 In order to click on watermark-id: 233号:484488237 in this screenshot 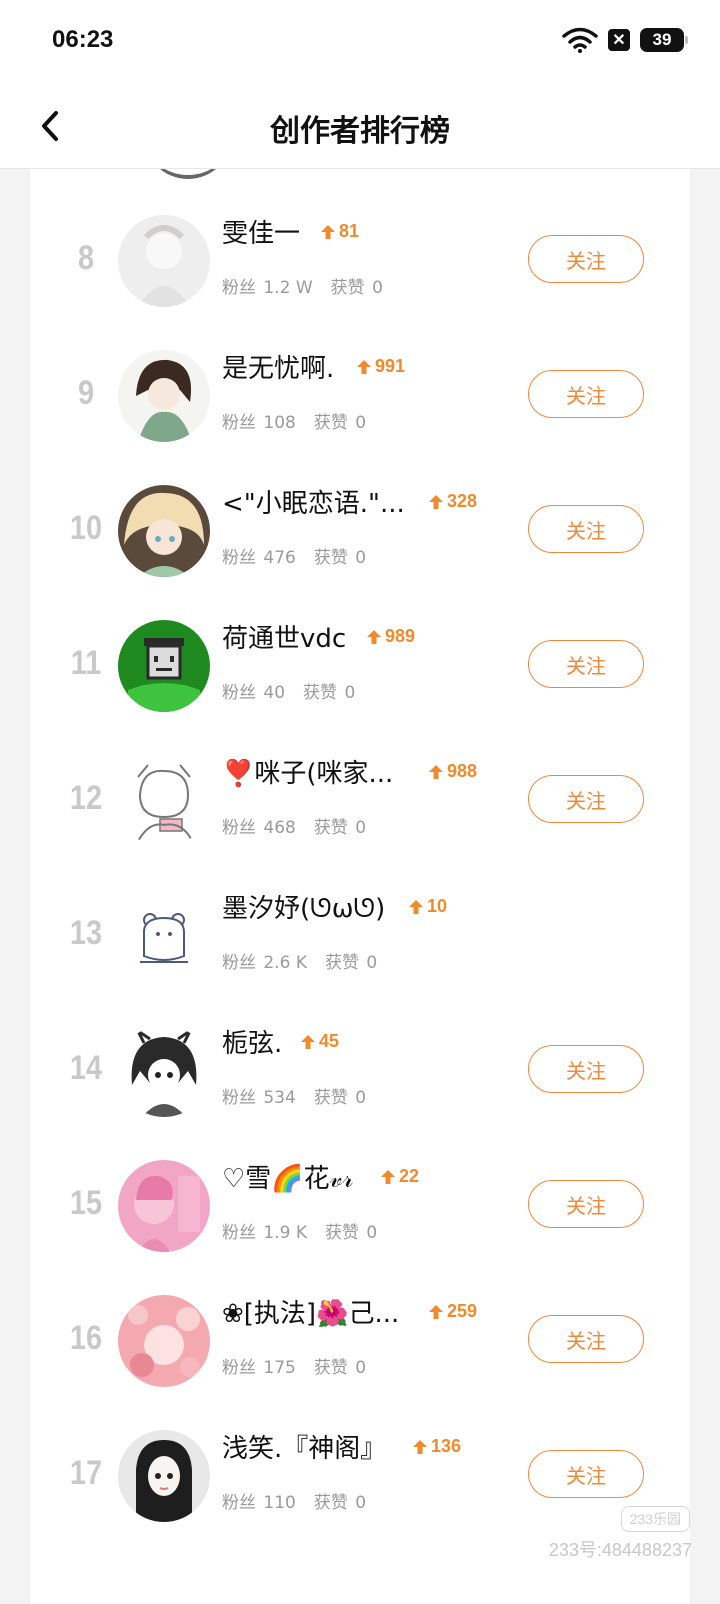, I will do `click(620, 1550)`.